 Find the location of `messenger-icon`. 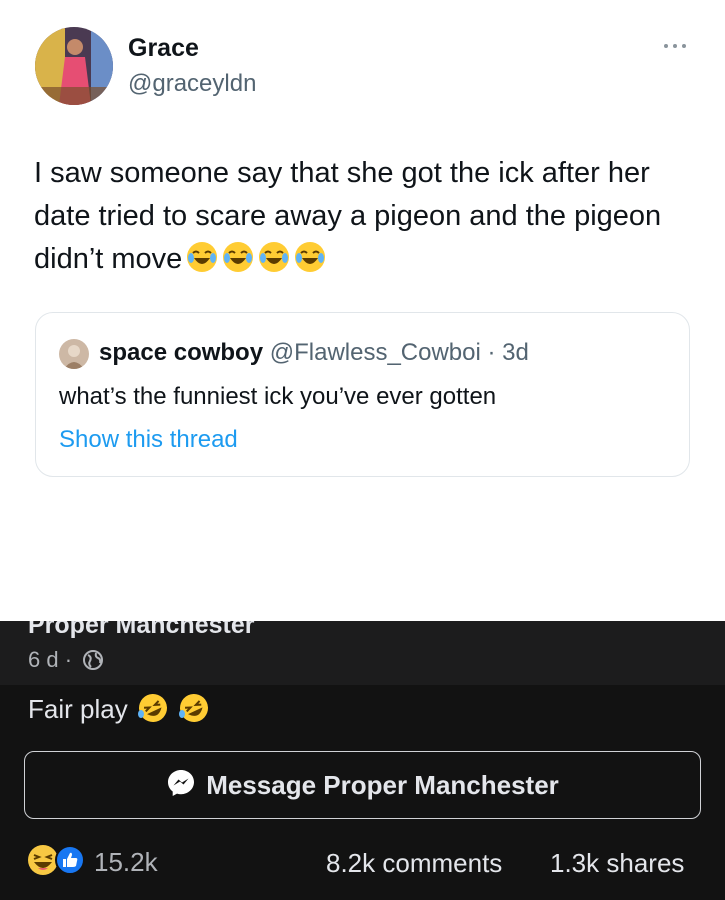

messenger-icon is located at coordinates (181, 785).